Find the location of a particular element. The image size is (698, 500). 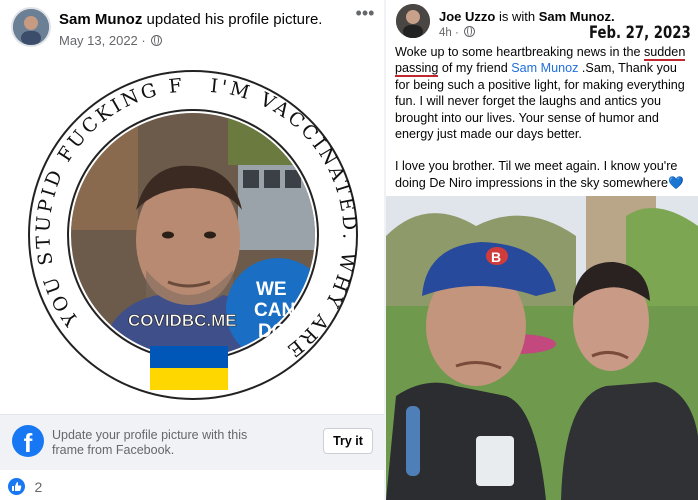

like-count: 2 is located at coordinates (38, 486).